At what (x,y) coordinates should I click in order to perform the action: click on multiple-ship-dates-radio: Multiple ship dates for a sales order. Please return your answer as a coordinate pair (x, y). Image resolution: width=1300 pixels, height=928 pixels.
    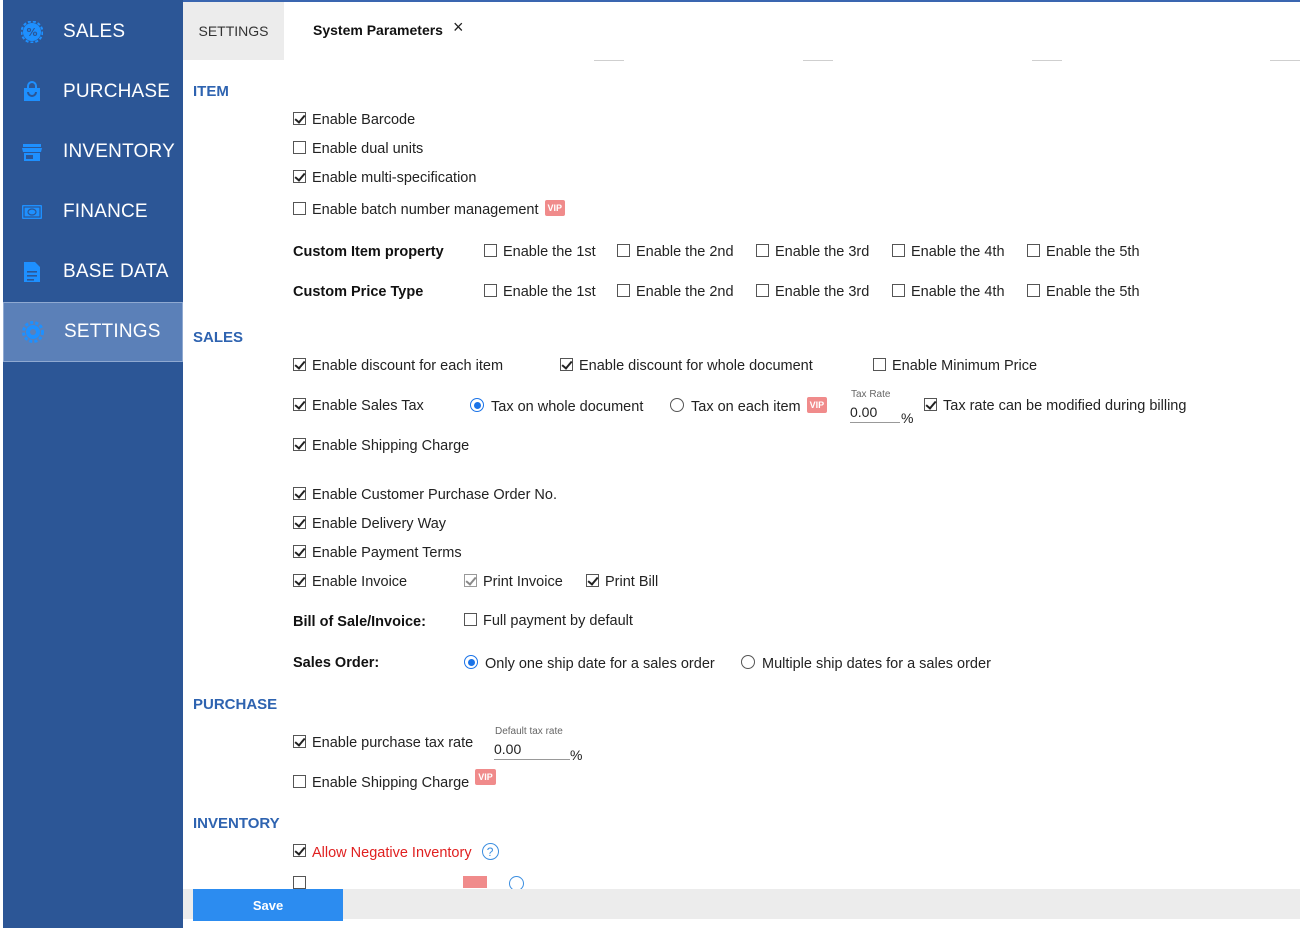
    Looking at the image, I should click on (866, 663).